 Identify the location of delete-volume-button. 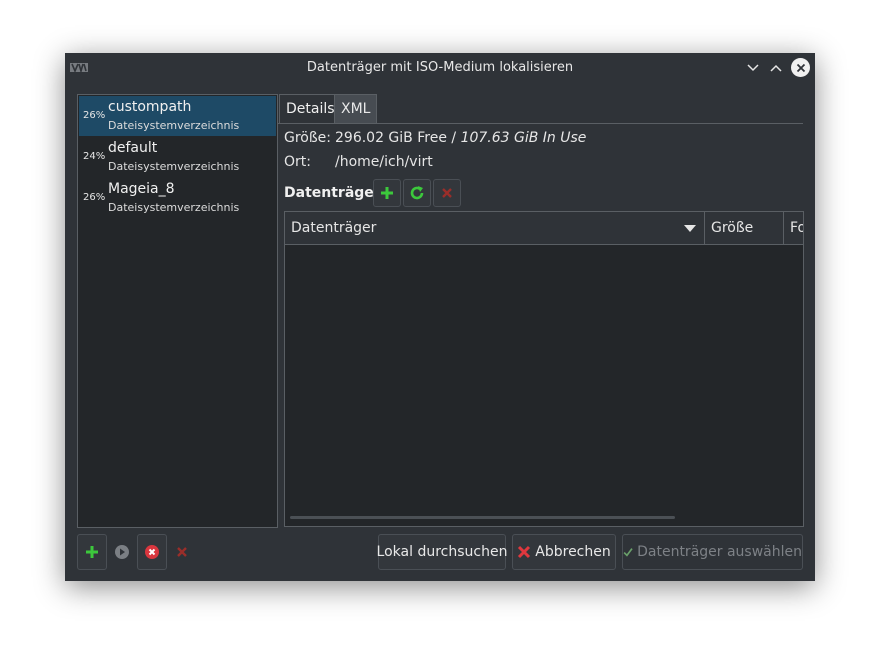
(447, 193).